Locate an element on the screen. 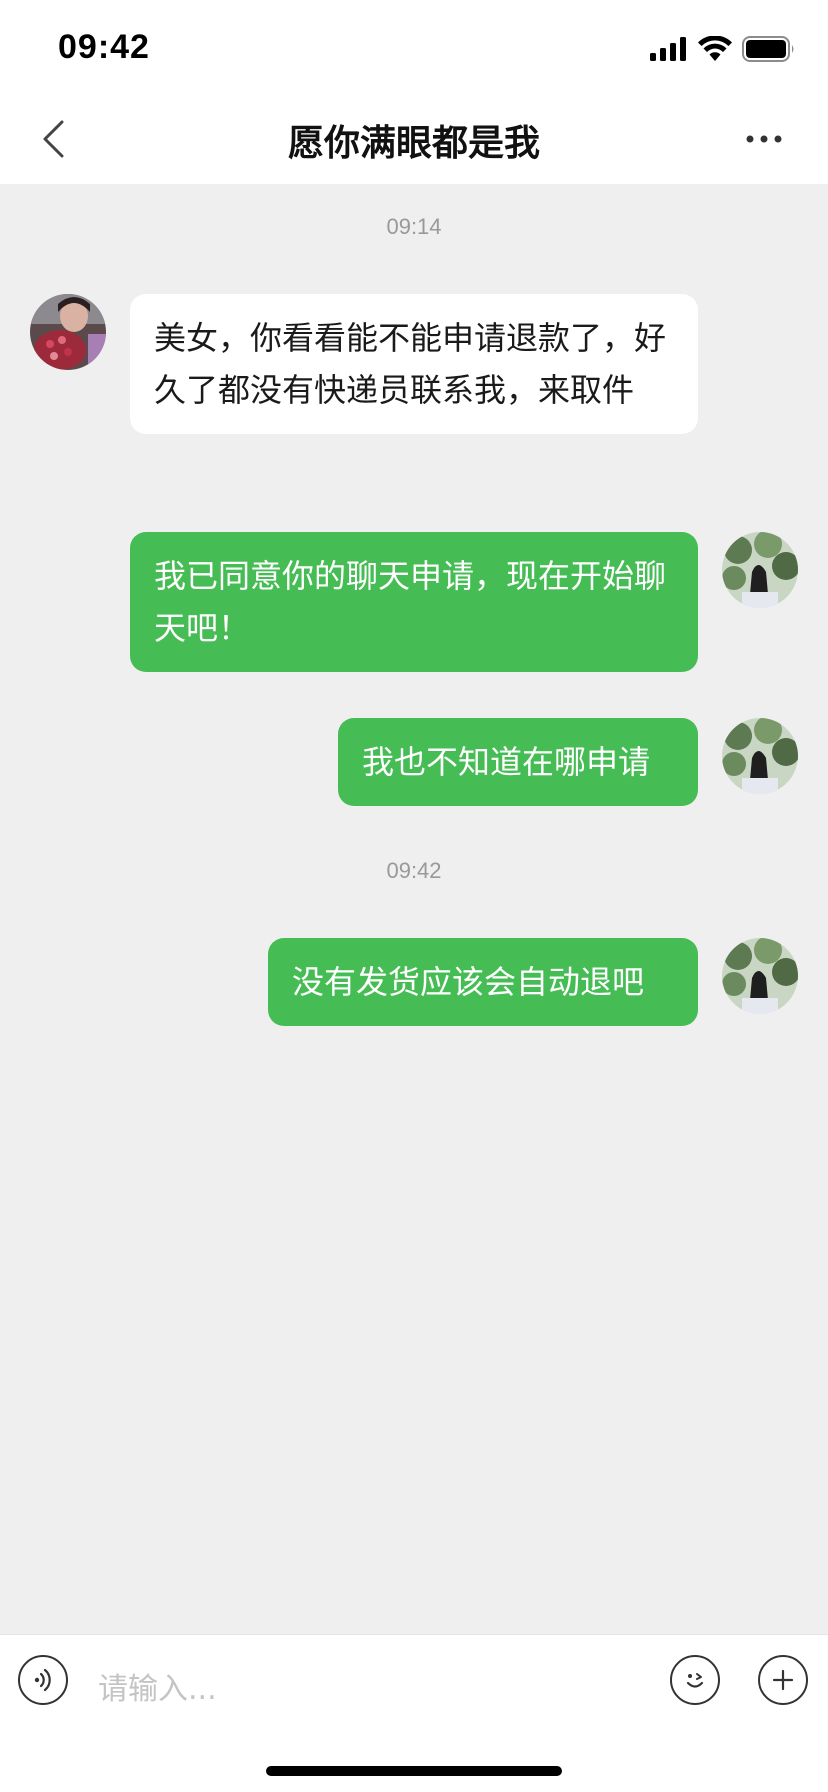 The image size is (828, 1792). status-icons is located at coordinates (723, 49).